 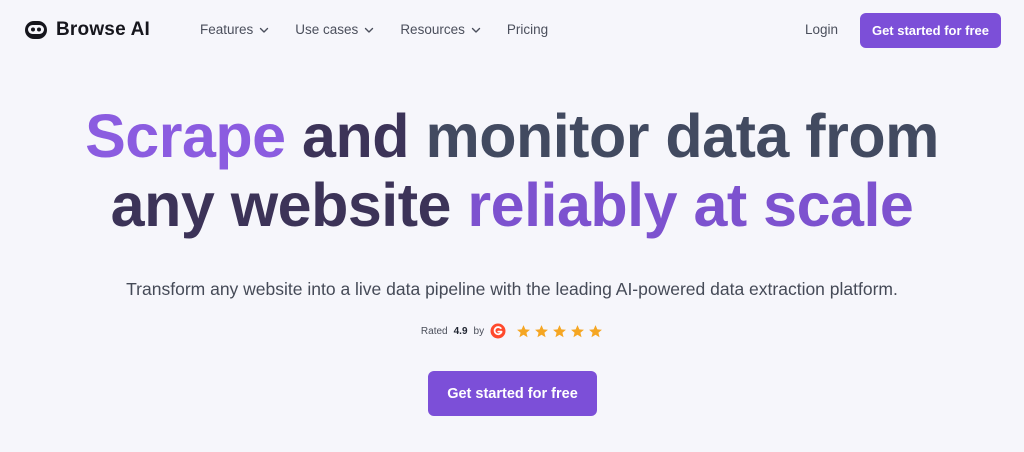 What do you see at coordinates (512, 331) in the screenshot?
I see `rating-badge: Rated 4.9 by` at bounding box center [512, 331].